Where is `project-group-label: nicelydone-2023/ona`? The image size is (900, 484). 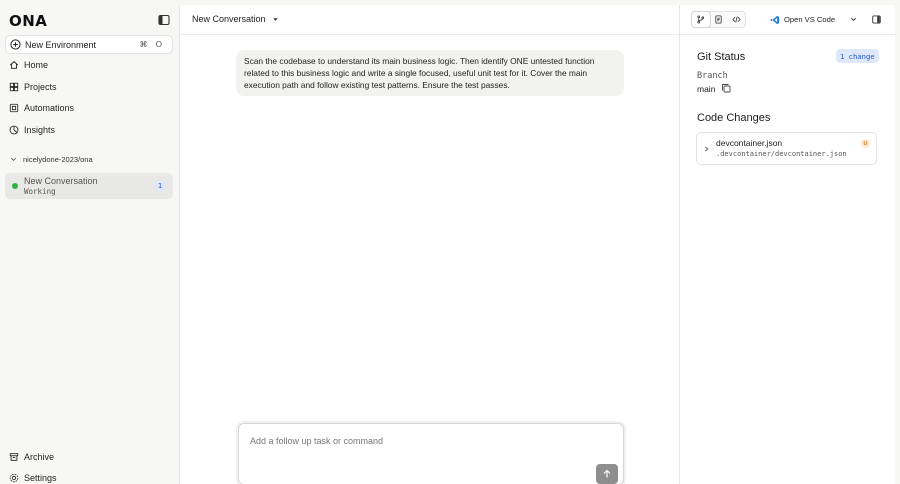 project-group-label: nicelydone-2023/ona is located at coordinates (58, 159).